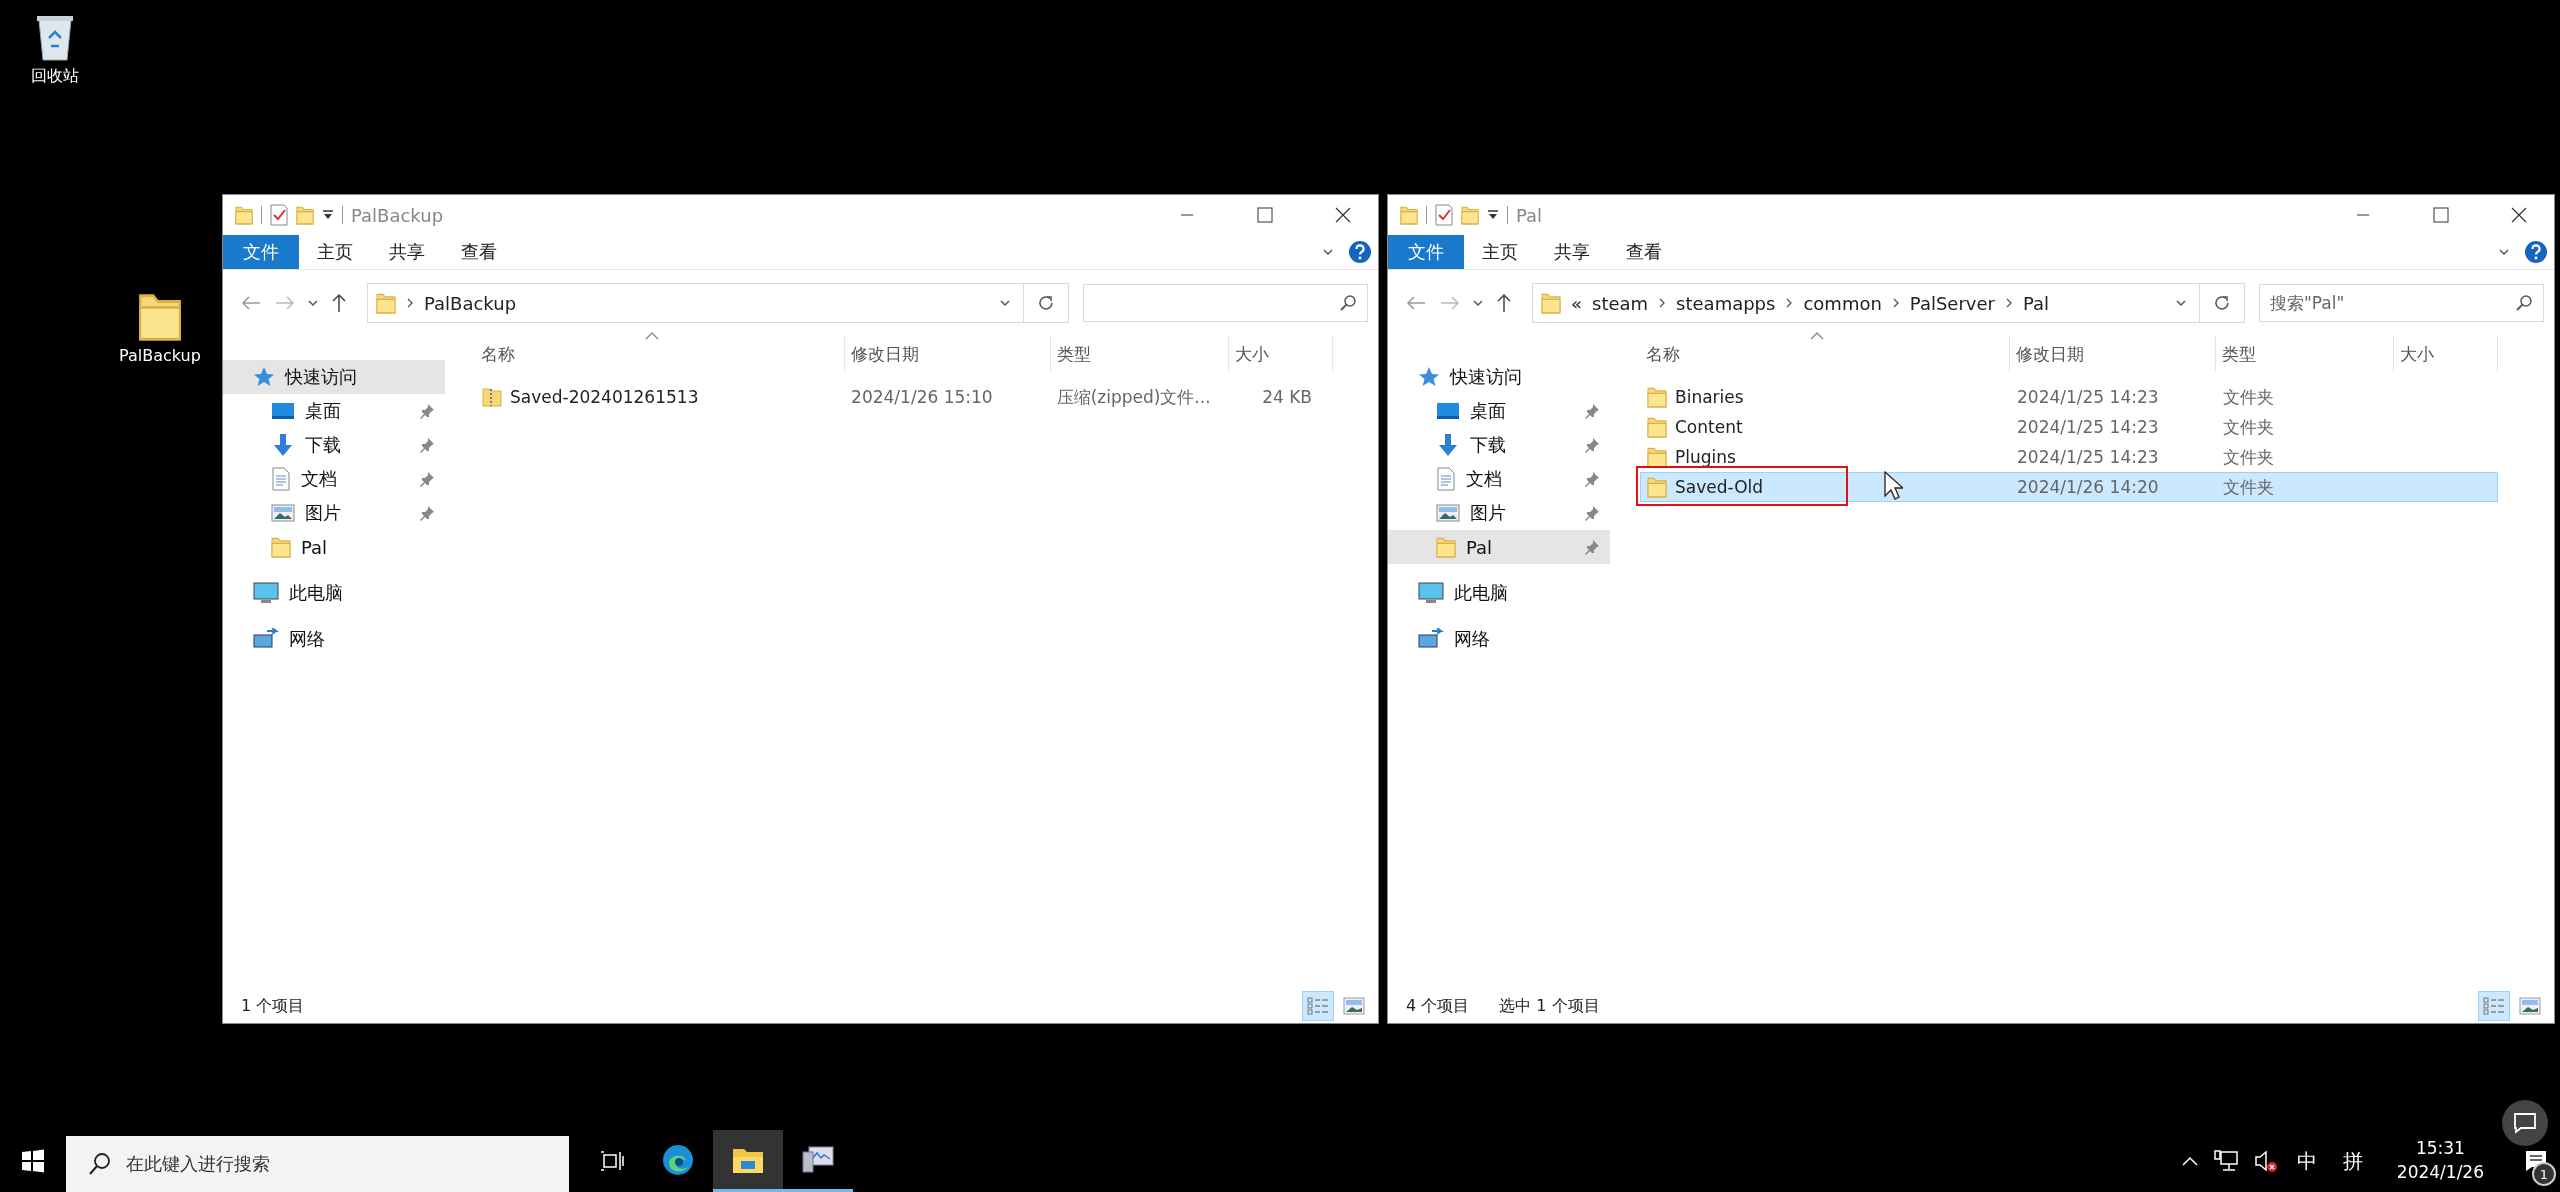 Image resolution: width=2560 pixels, height=1192 pixels. I want to click on modified-date: 2024/1/26 14:20, so click(2088, 487).